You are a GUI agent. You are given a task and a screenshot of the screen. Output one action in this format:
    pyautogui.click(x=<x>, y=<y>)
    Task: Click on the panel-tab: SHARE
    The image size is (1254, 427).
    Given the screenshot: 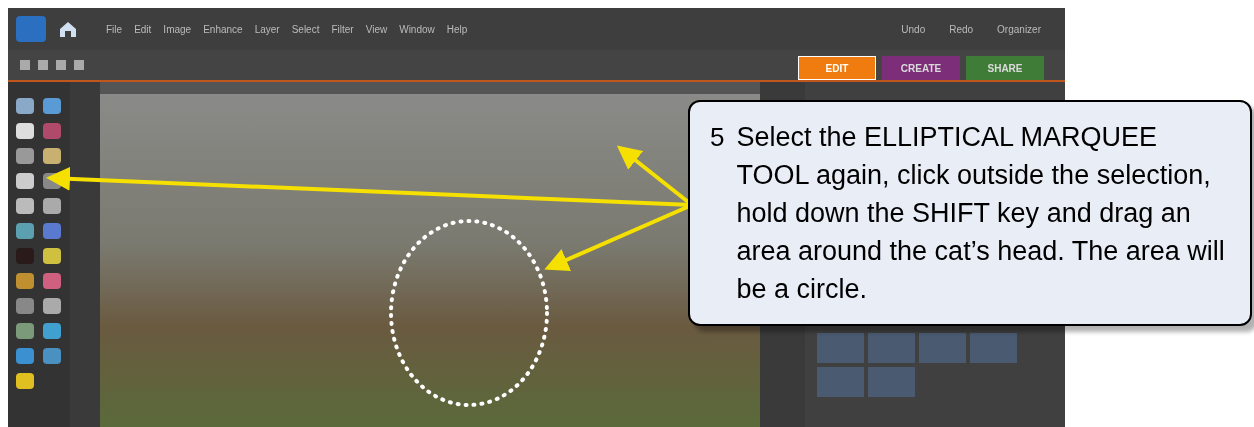 What is the action you would take?
    pyautogui.click(x=1005, y=68)
    